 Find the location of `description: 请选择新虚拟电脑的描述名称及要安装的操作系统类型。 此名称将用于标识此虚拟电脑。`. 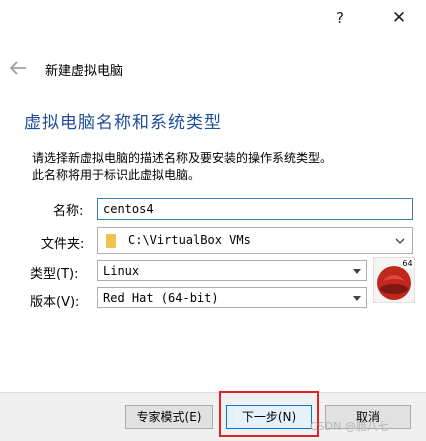

description: 请选择新虚拟电脑的描述名称及要安装的操作系统类型。 此名称将用于标识此虚拟电脑。 is located at coordinates (224, 167).